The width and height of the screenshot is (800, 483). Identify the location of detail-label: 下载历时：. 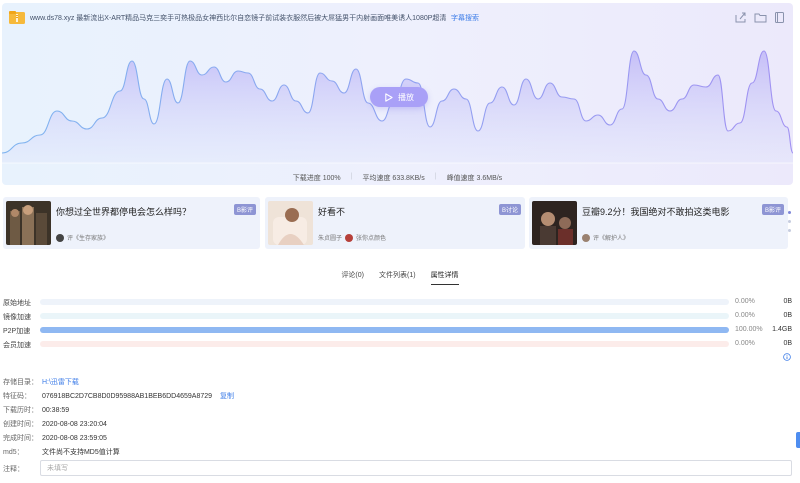
(20, 410).